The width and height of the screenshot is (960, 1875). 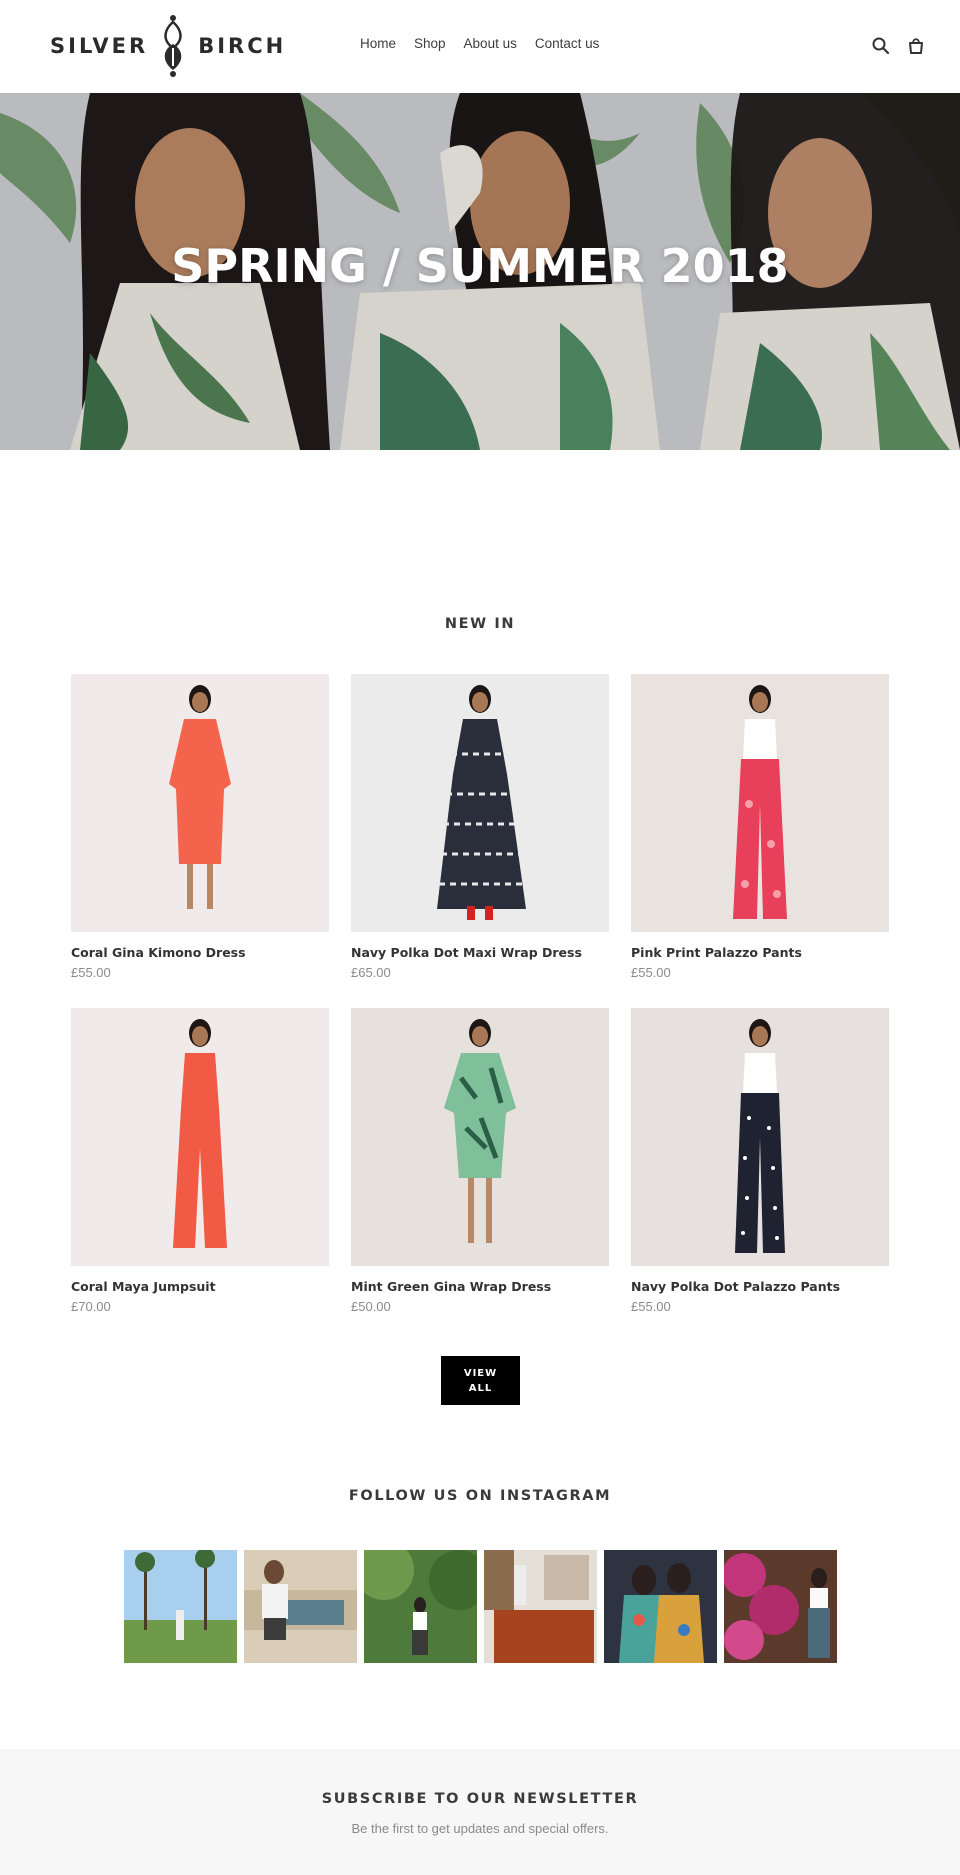 What do you see at coordinates (567, 43) in the screenshot?
I see `nav-item-contact: Contact us` at bounding box center [567, 43].